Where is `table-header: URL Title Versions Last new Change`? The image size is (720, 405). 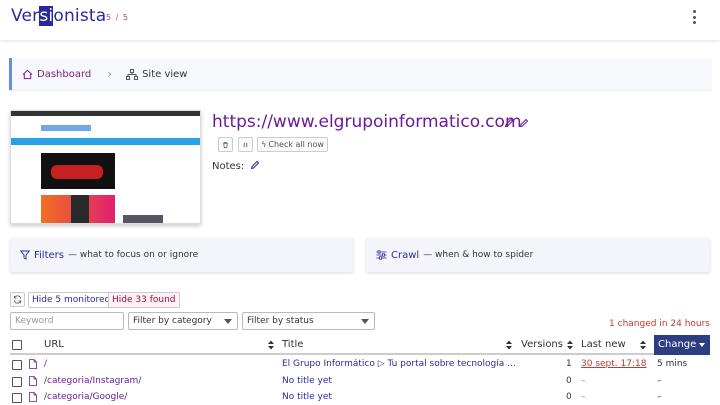
table-header: URL Title Versions Last new Change is located at coordinates (360, 345).